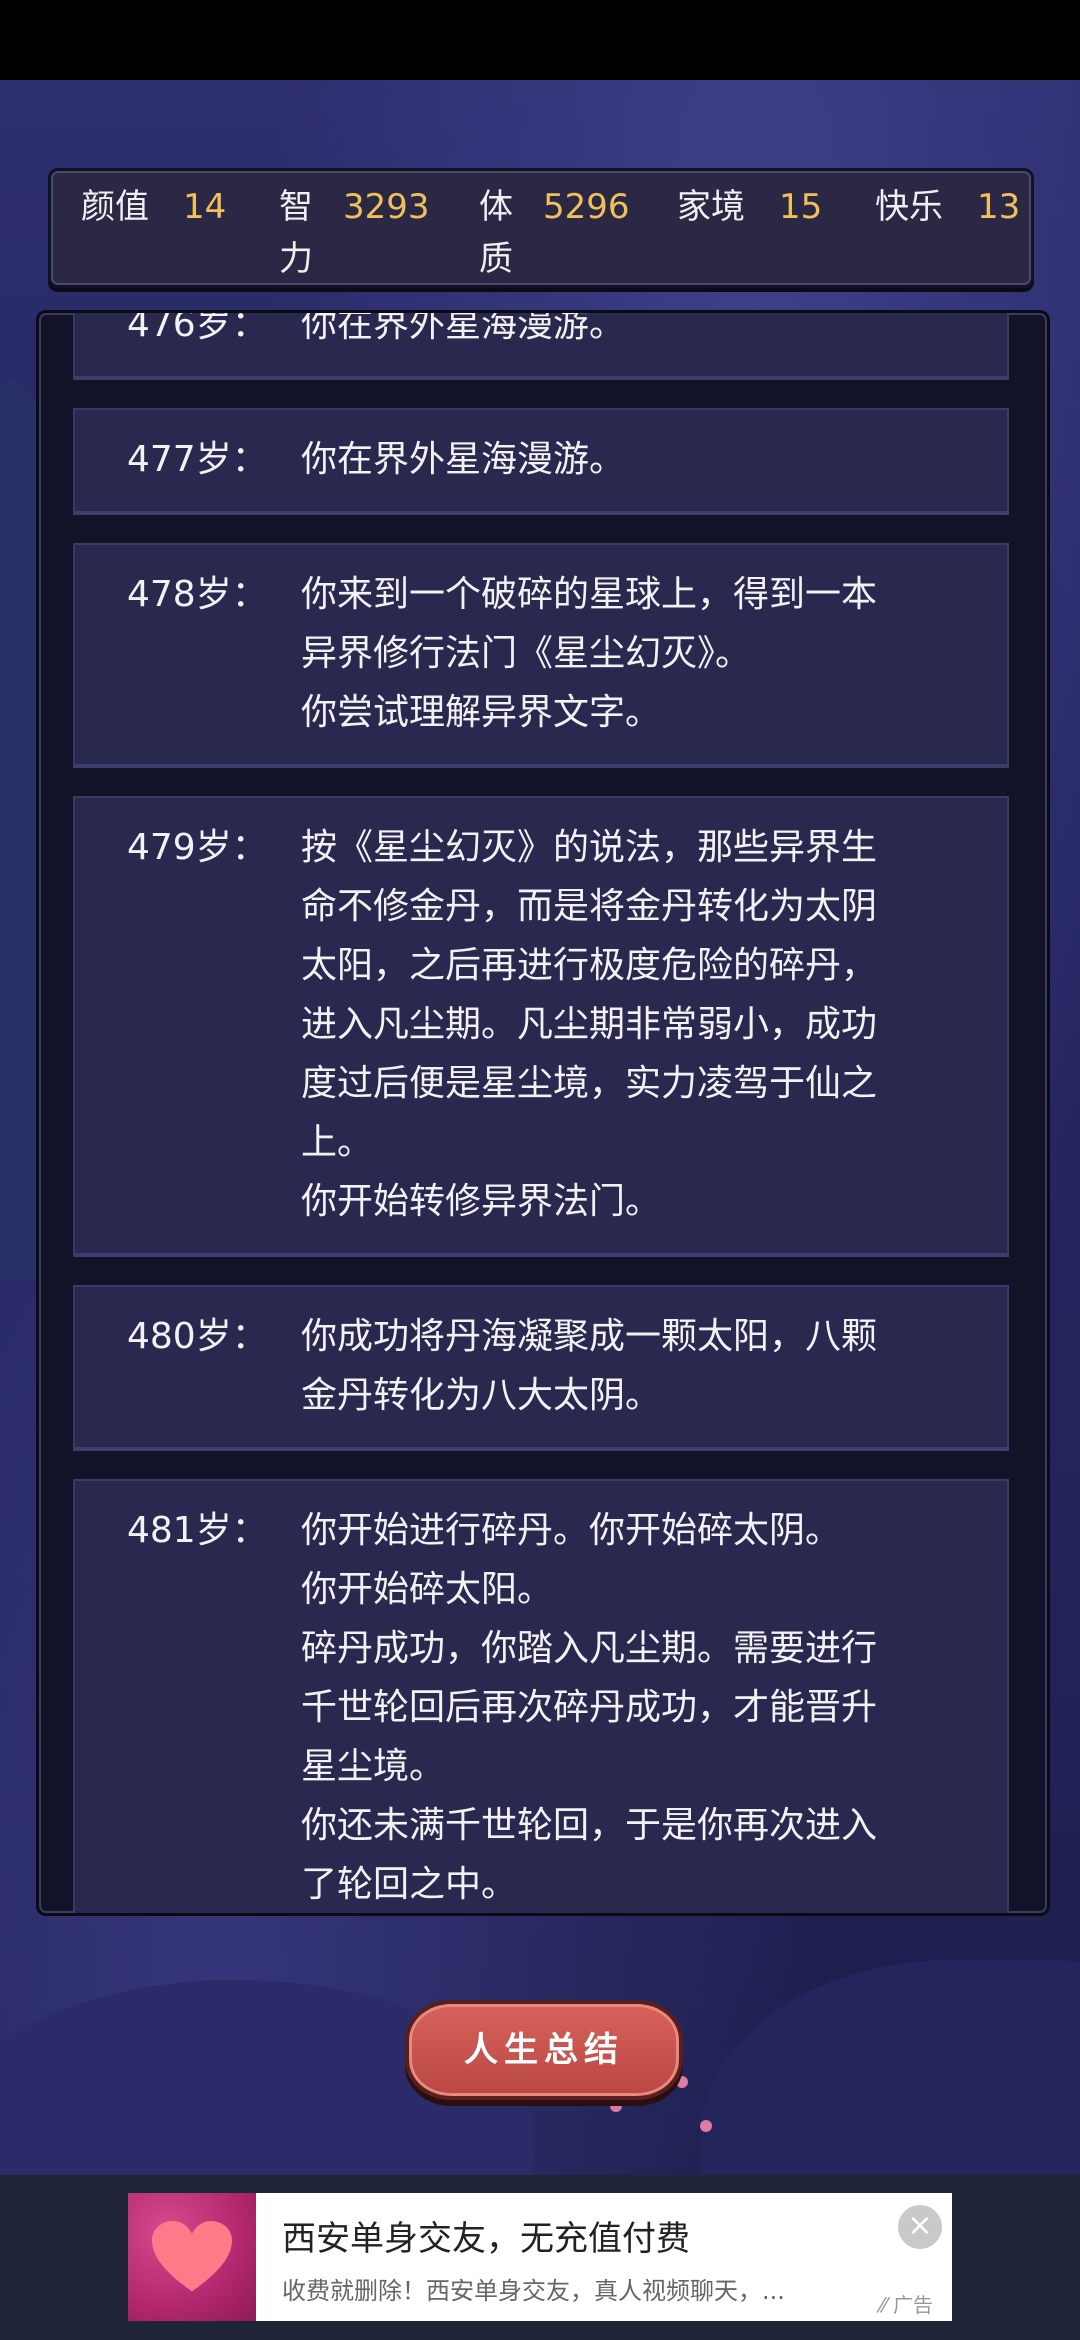 The image size is (1080, 2340). What do you see at coordinates (197, 327) in the screenshot?
I see `log-entry-age: 476岁：` at bounding box center [197, 327].